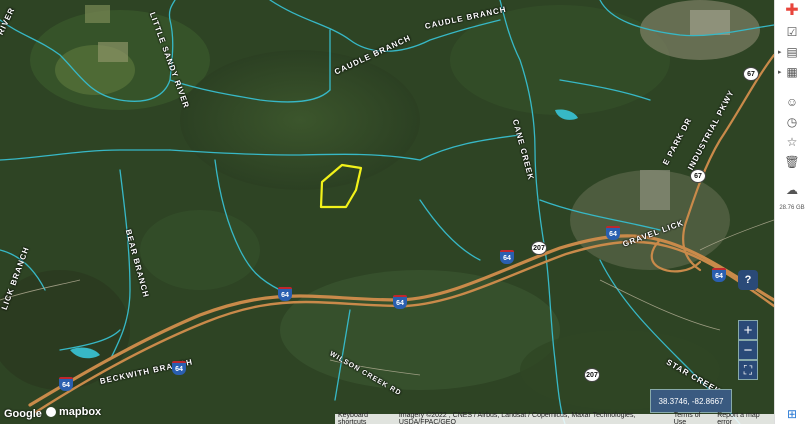 This screenshot has height=424, width=808. I want to click on keyboard-shortcuts-link: Keyboard shortcuts, so click(365, 418).